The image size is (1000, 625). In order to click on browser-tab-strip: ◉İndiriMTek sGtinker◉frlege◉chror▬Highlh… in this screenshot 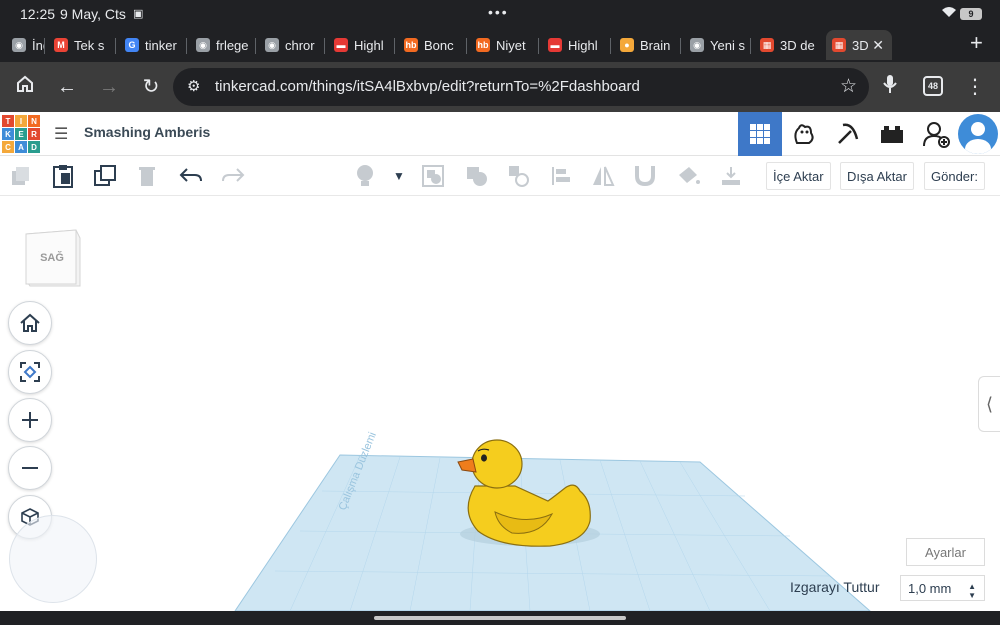, I will do `click(500, 45)`.